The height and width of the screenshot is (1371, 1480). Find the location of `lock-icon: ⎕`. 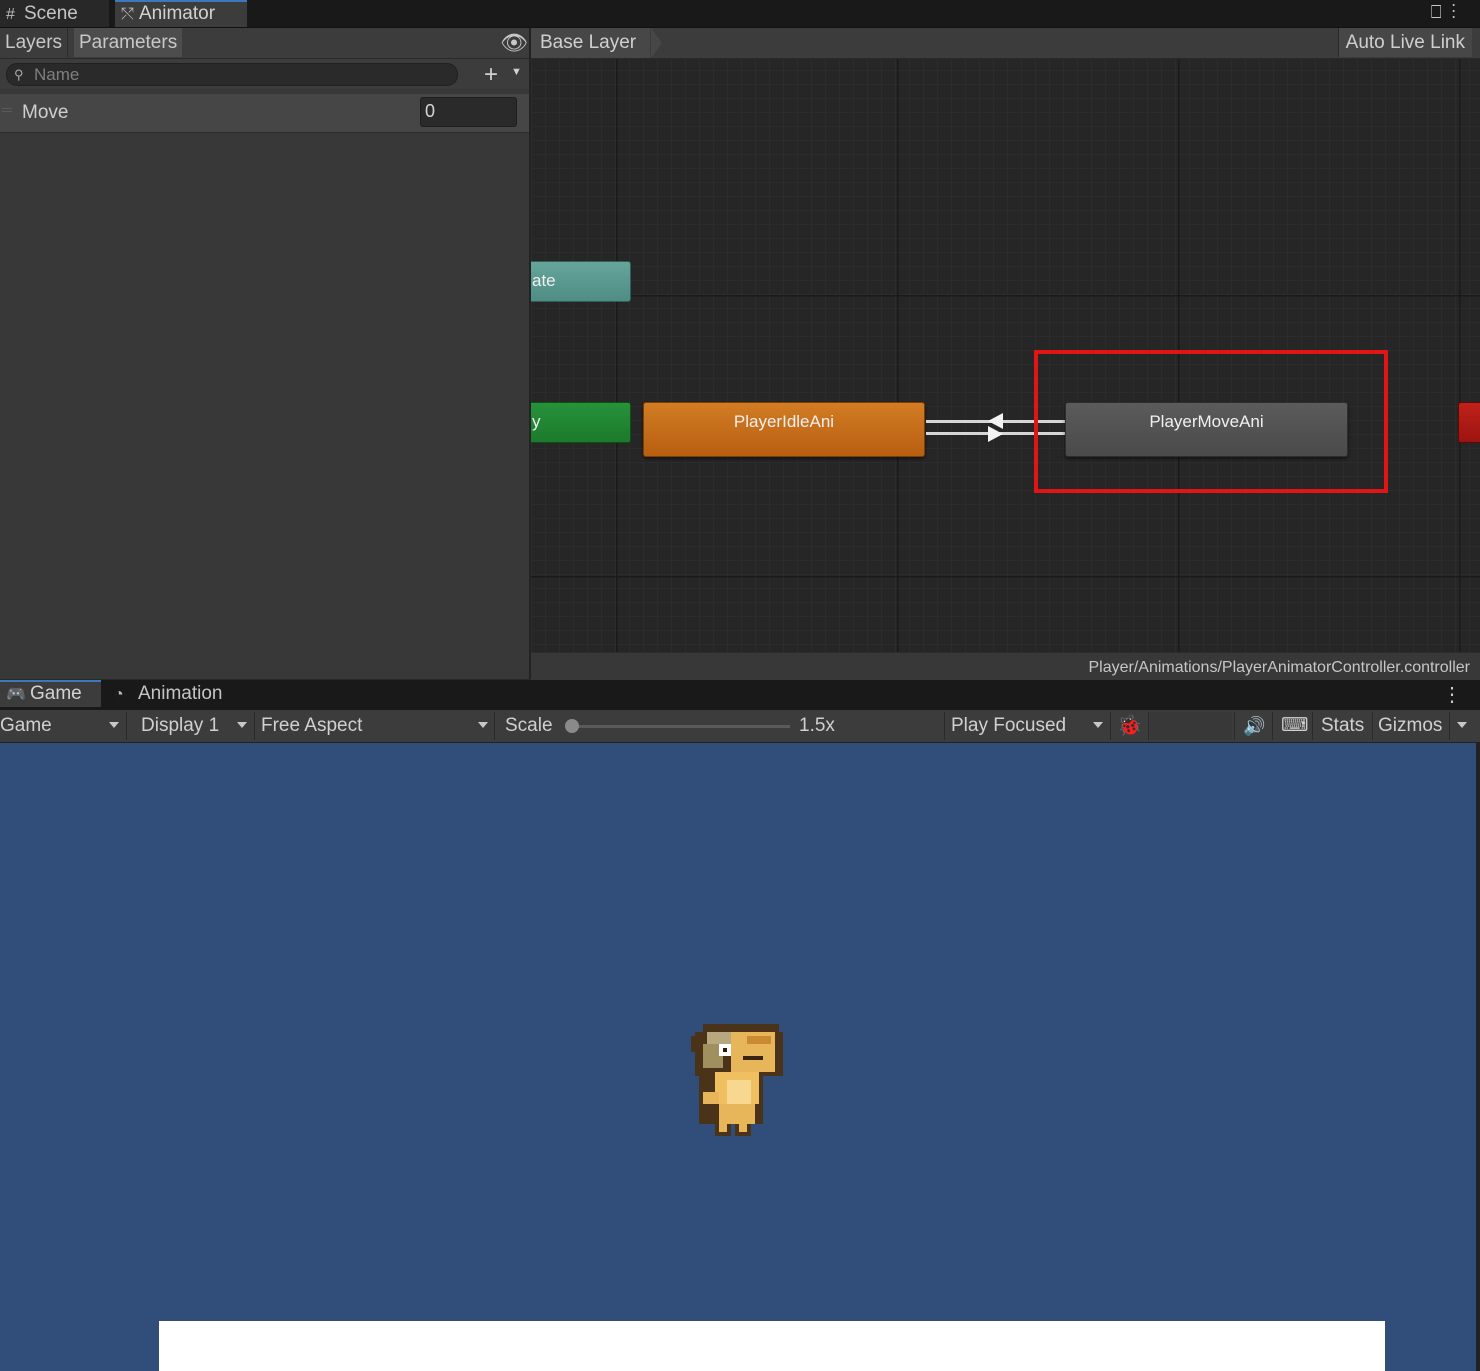

lock-icon: ⎕ is located at coordinates (1441, 12).